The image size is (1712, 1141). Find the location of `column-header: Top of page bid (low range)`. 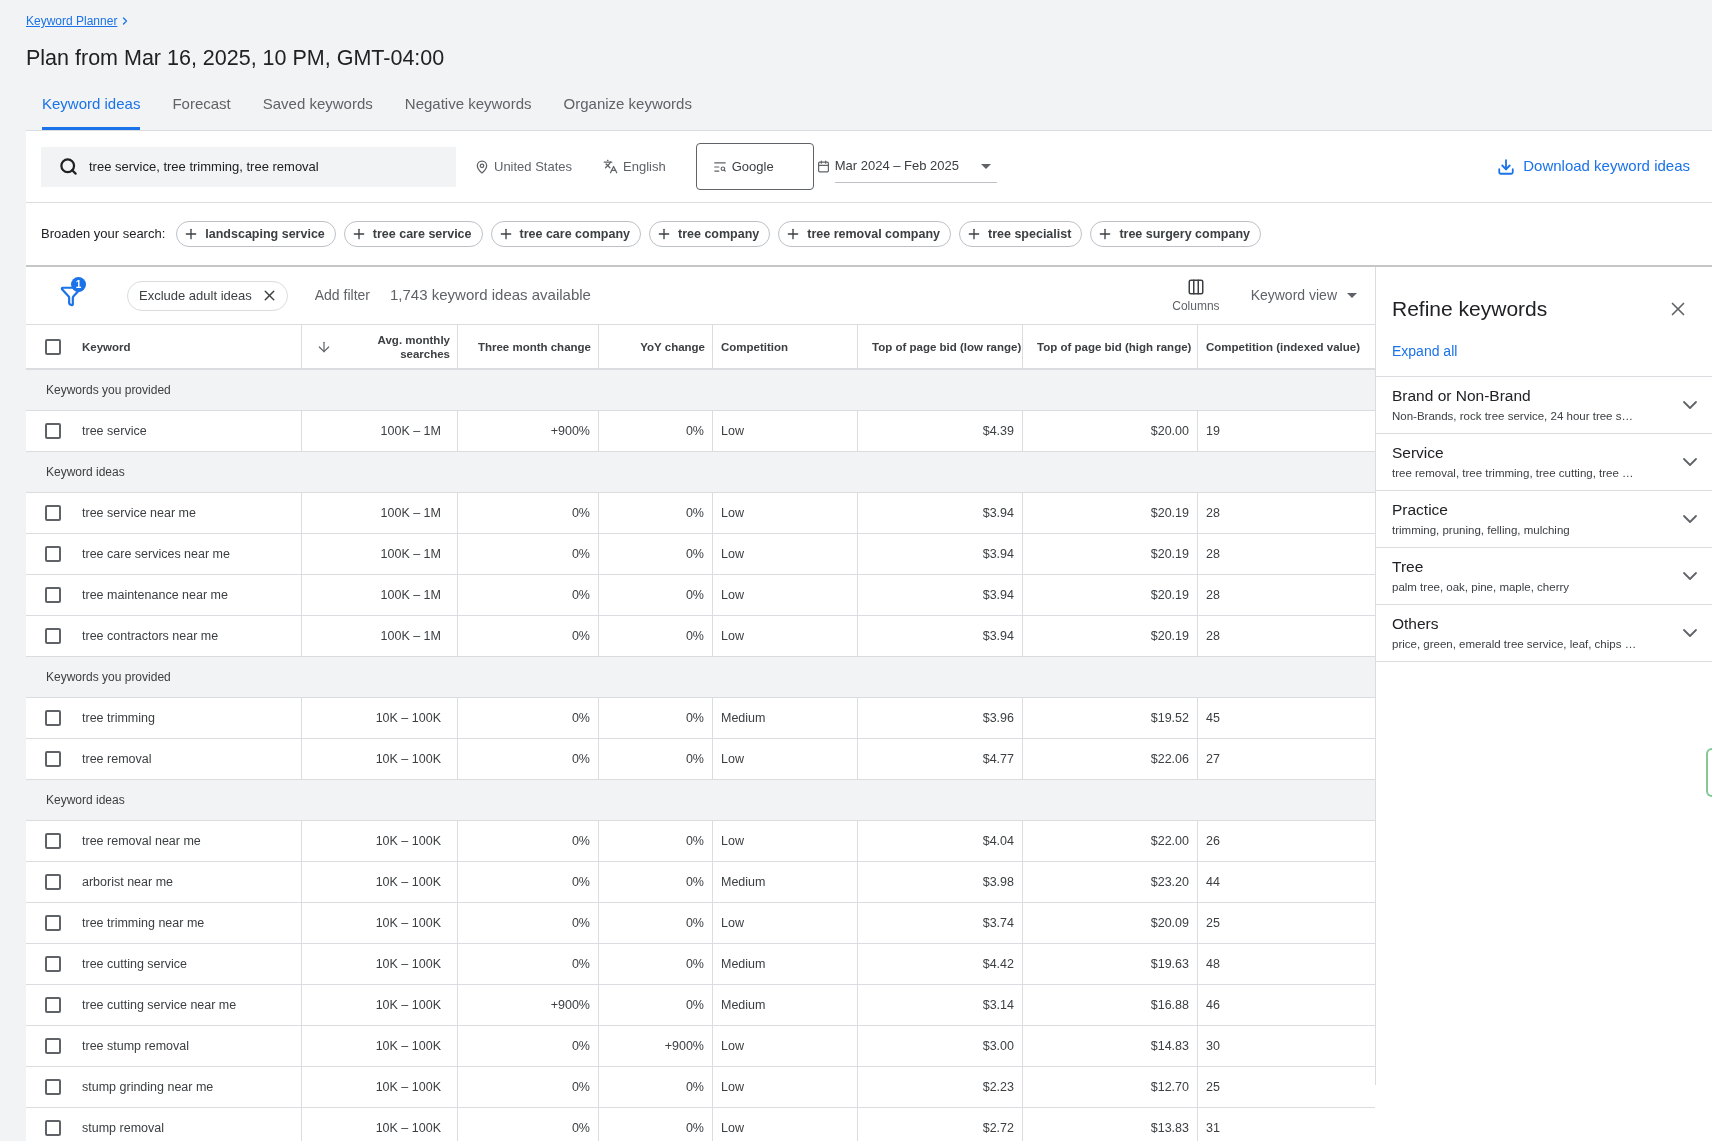

column-header: Top of page bid (low range) is located at coordinates (947, 346).